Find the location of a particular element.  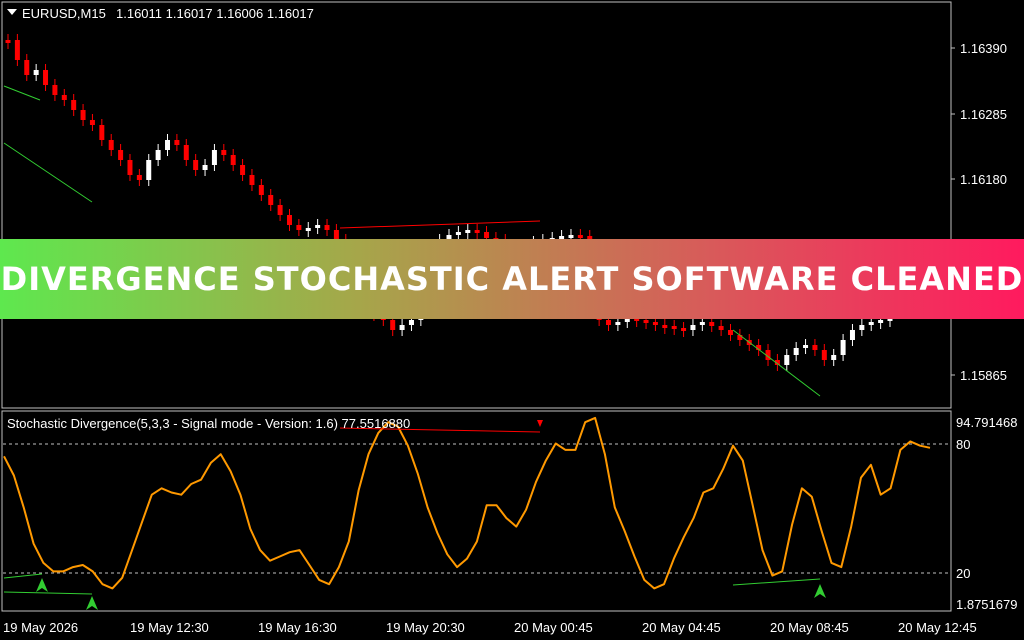

time-tick-label: 19 May 2026 is located at coordinates (40, 627).